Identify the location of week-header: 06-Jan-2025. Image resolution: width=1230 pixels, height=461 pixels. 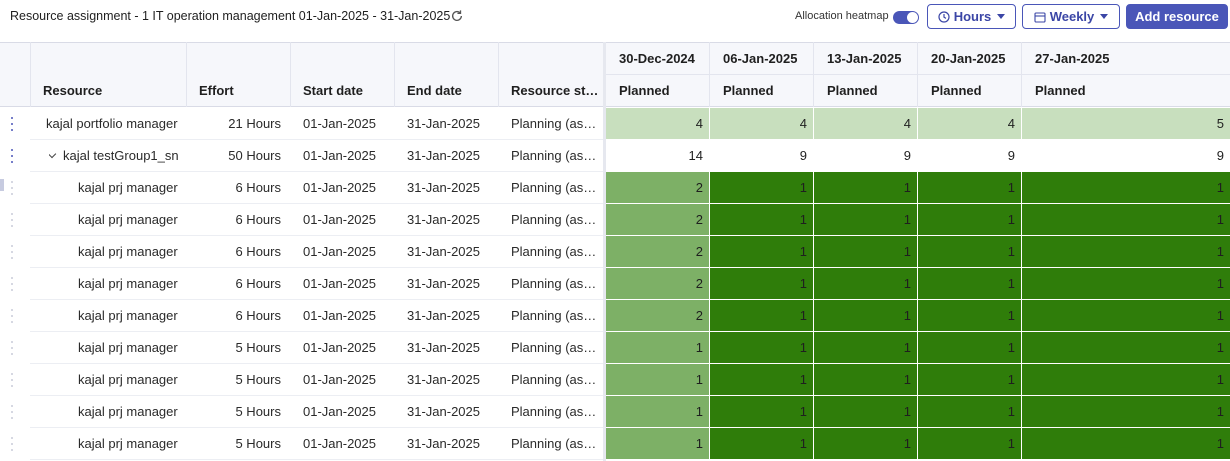
(760, 58).